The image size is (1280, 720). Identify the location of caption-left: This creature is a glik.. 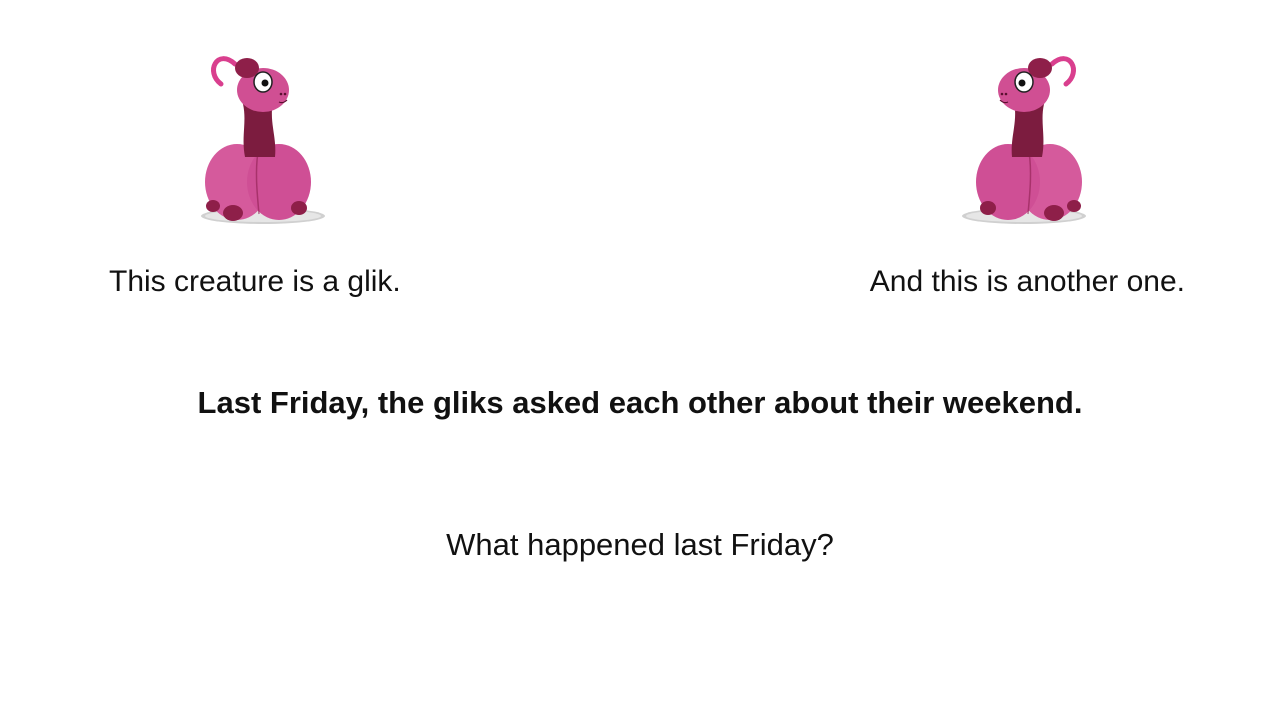
(255, 281).